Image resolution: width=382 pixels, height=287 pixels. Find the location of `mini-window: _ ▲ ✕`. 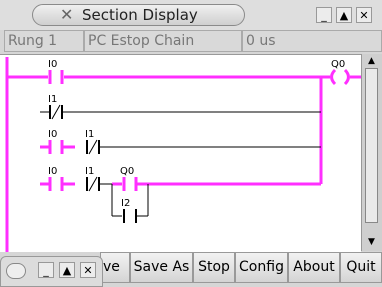

mini-window: _ ▲ ✕ is located at coordinates (51, 271).